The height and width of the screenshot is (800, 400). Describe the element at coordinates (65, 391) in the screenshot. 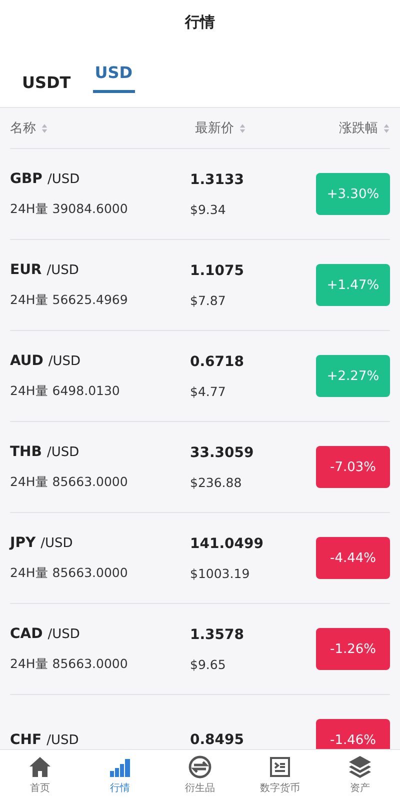

I see `volume-text: 24H量 6498.0130` at that location.